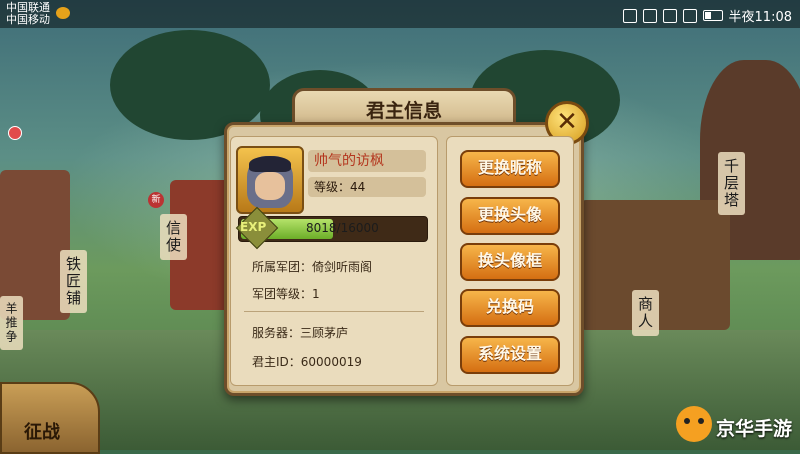  Describe the element at coordinates (629, 15) in the screenshot. I see `notification-icon` at that location.